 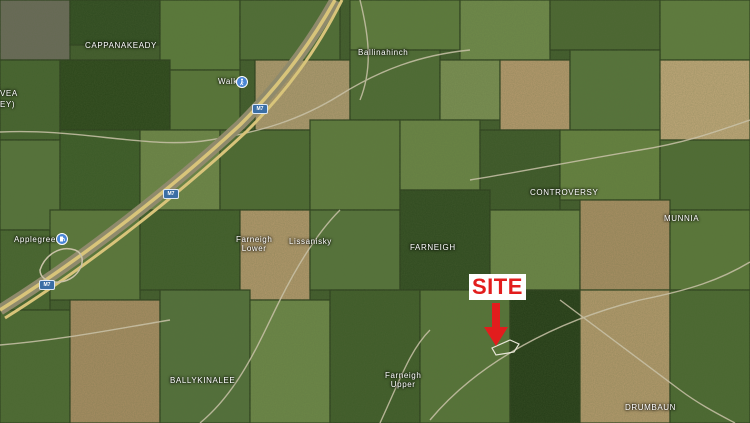 What do you see at coordinates (242, 82) in the screenshot?
I see `walking-icon` at bounding box center [242, 82].